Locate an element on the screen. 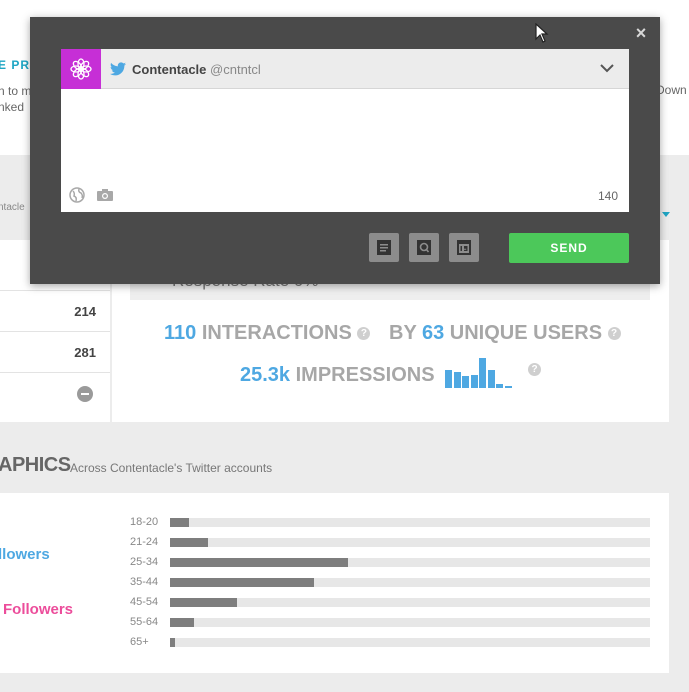 This screenshot has width=689, height=692. chevron-down-icon is located at coordinates (607, 68).